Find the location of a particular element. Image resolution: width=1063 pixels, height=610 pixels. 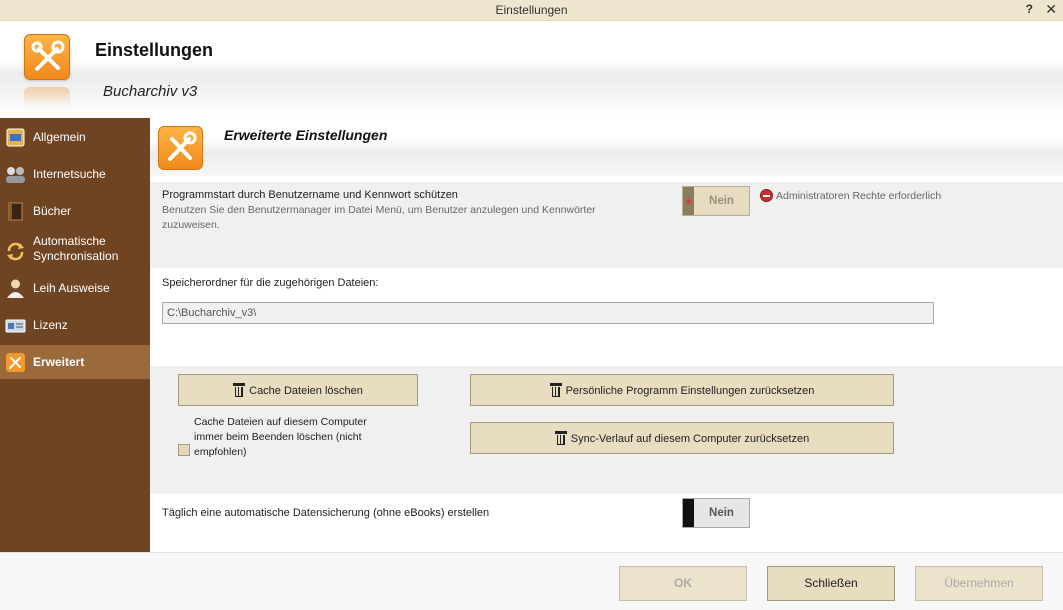

section-header: Erweiterte Einstellungen is located at coordinates (606, 147).